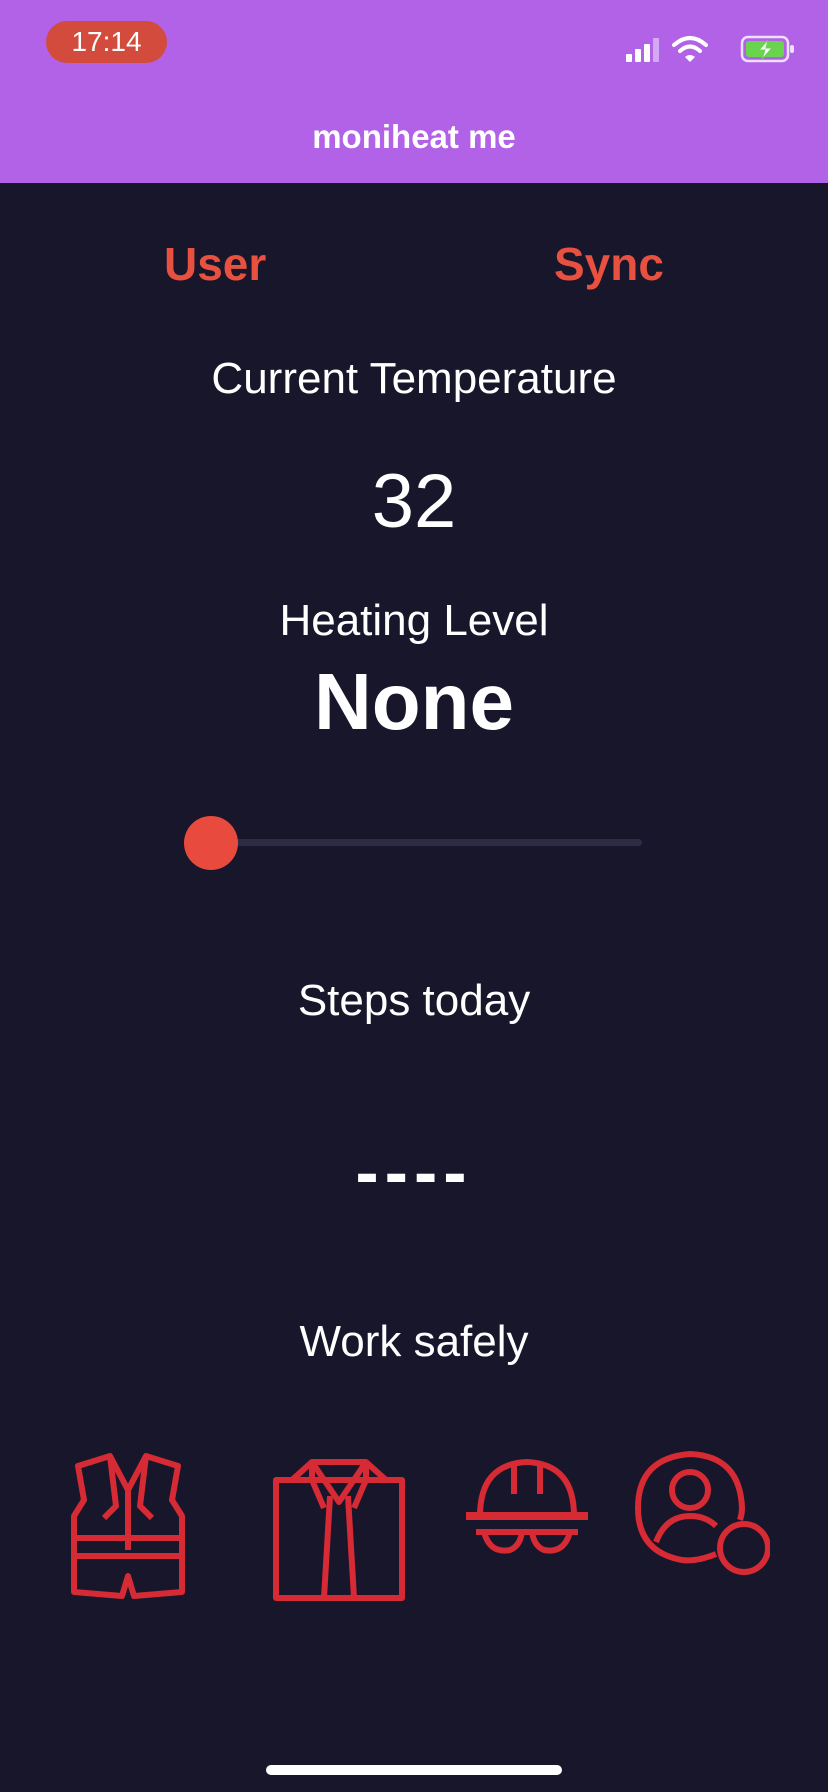 This screenshot has width=828, height=1792. Describe the element at coordinates (129, 1527) in the screenshot. I see `safety-vest-icon` at that location.